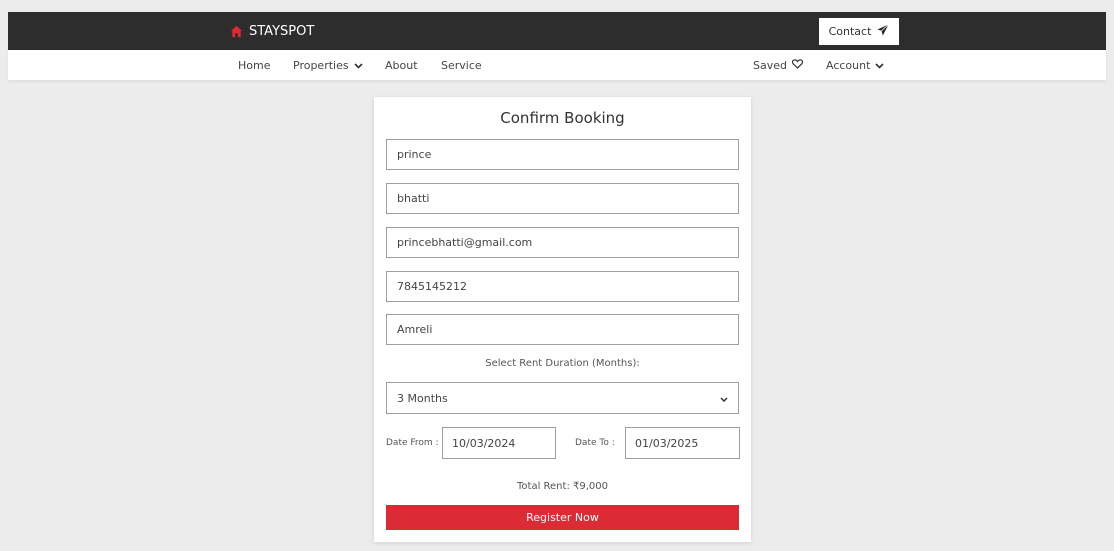 The image size is (1114, 551). What do you see at coordinates (682, 443) in the screenshot?
I see `date-to-input: 01/03/2025` at bounding box center [682, 443].